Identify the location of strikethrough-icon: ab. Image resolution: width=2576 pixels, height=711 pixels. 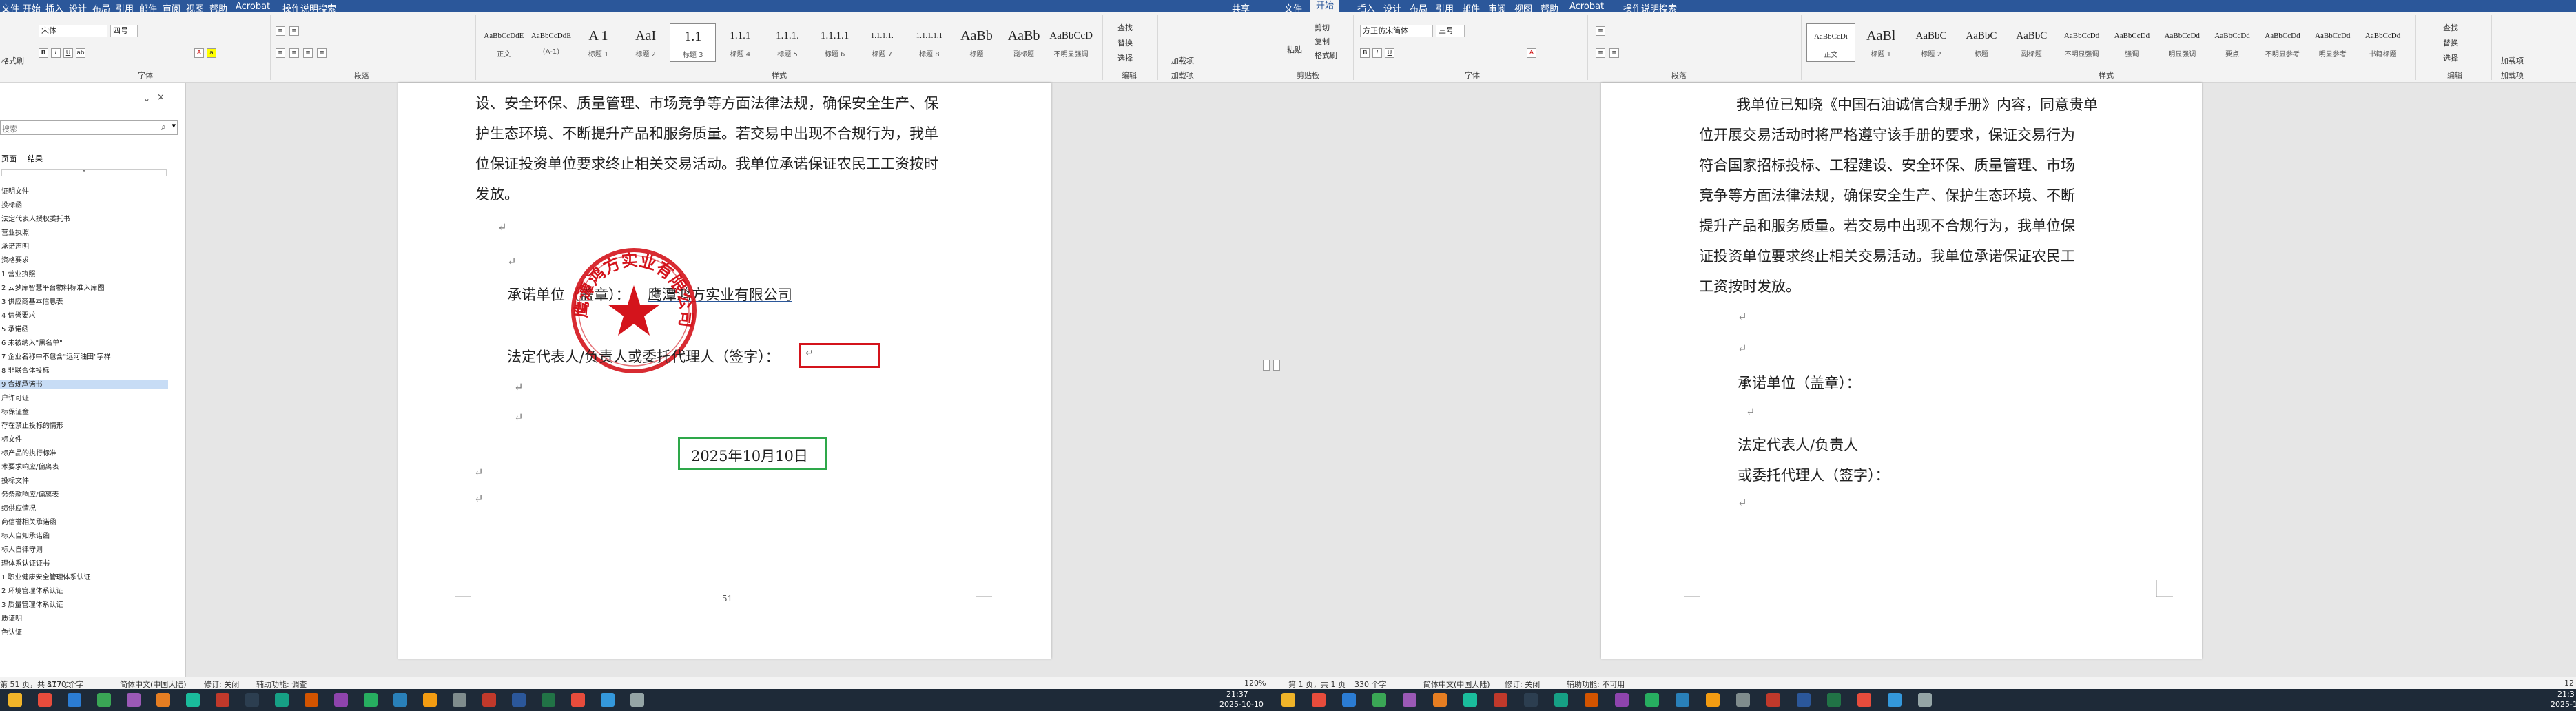
(80, 53).